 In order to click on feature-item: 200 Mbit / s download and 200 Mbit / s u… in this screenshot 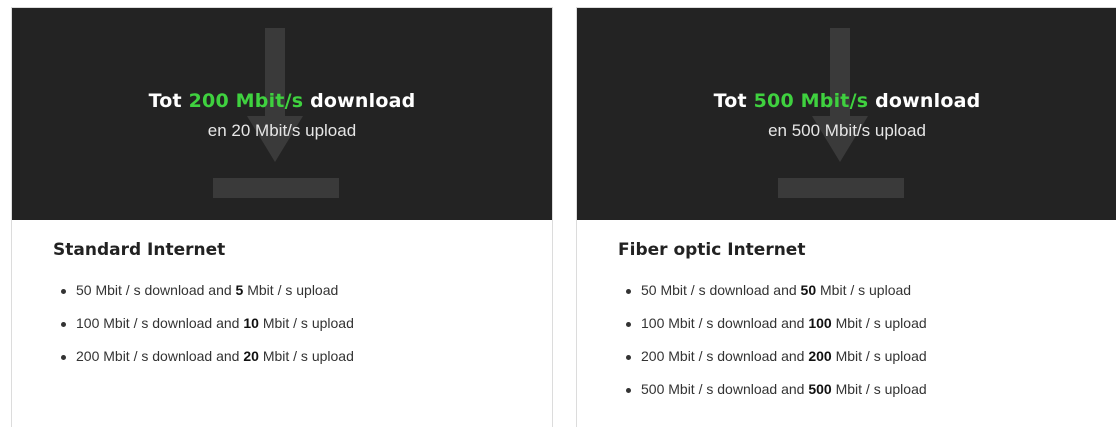, I will do `click(867, 356)`.